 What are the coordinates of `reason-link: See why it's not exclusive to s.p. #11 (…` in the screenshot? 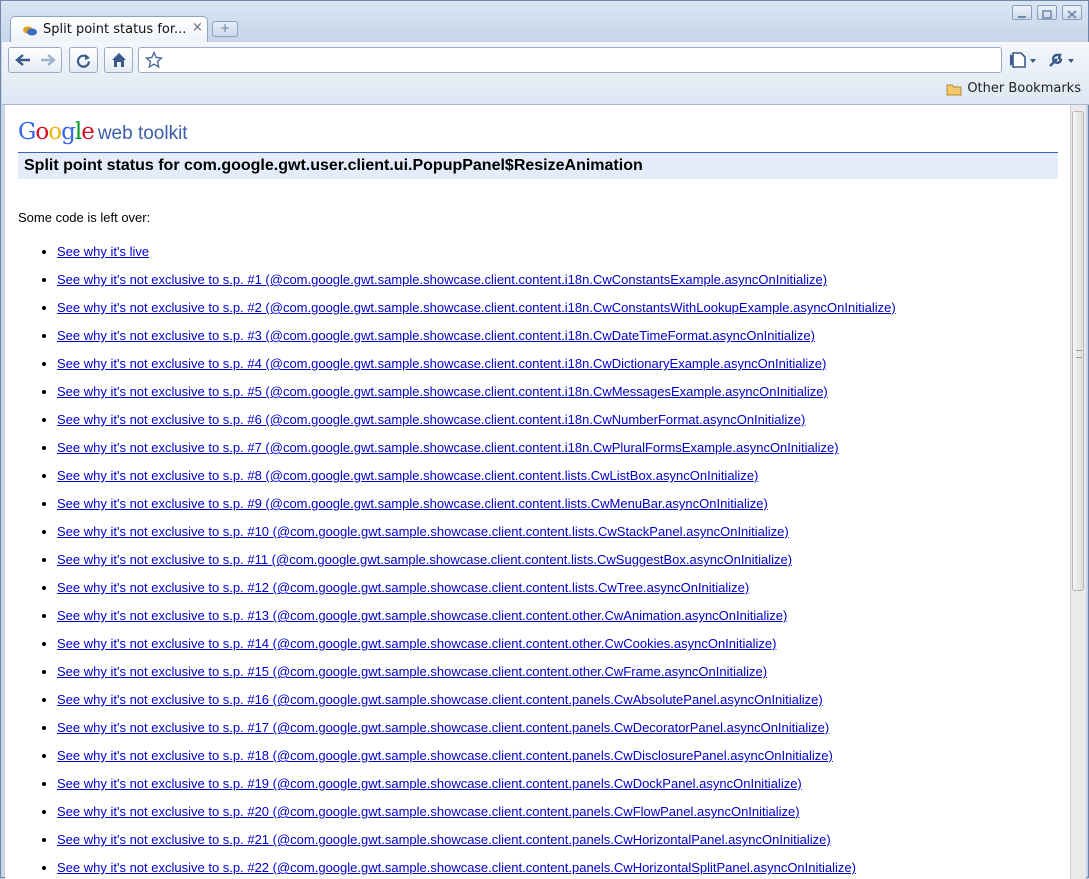 It's located at (424, 559).